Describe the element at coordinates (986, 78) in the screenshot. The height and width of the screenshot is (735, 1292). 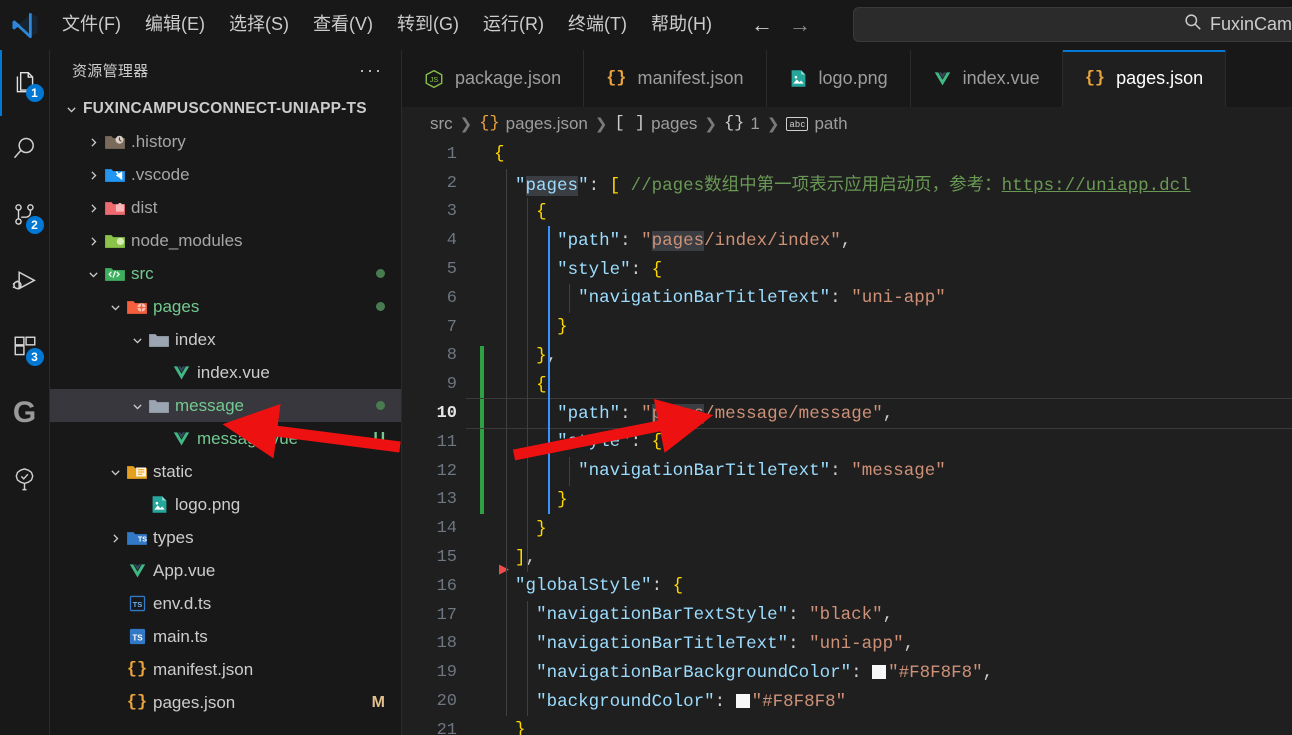
I see `editor-tab: index.vue` at that location.